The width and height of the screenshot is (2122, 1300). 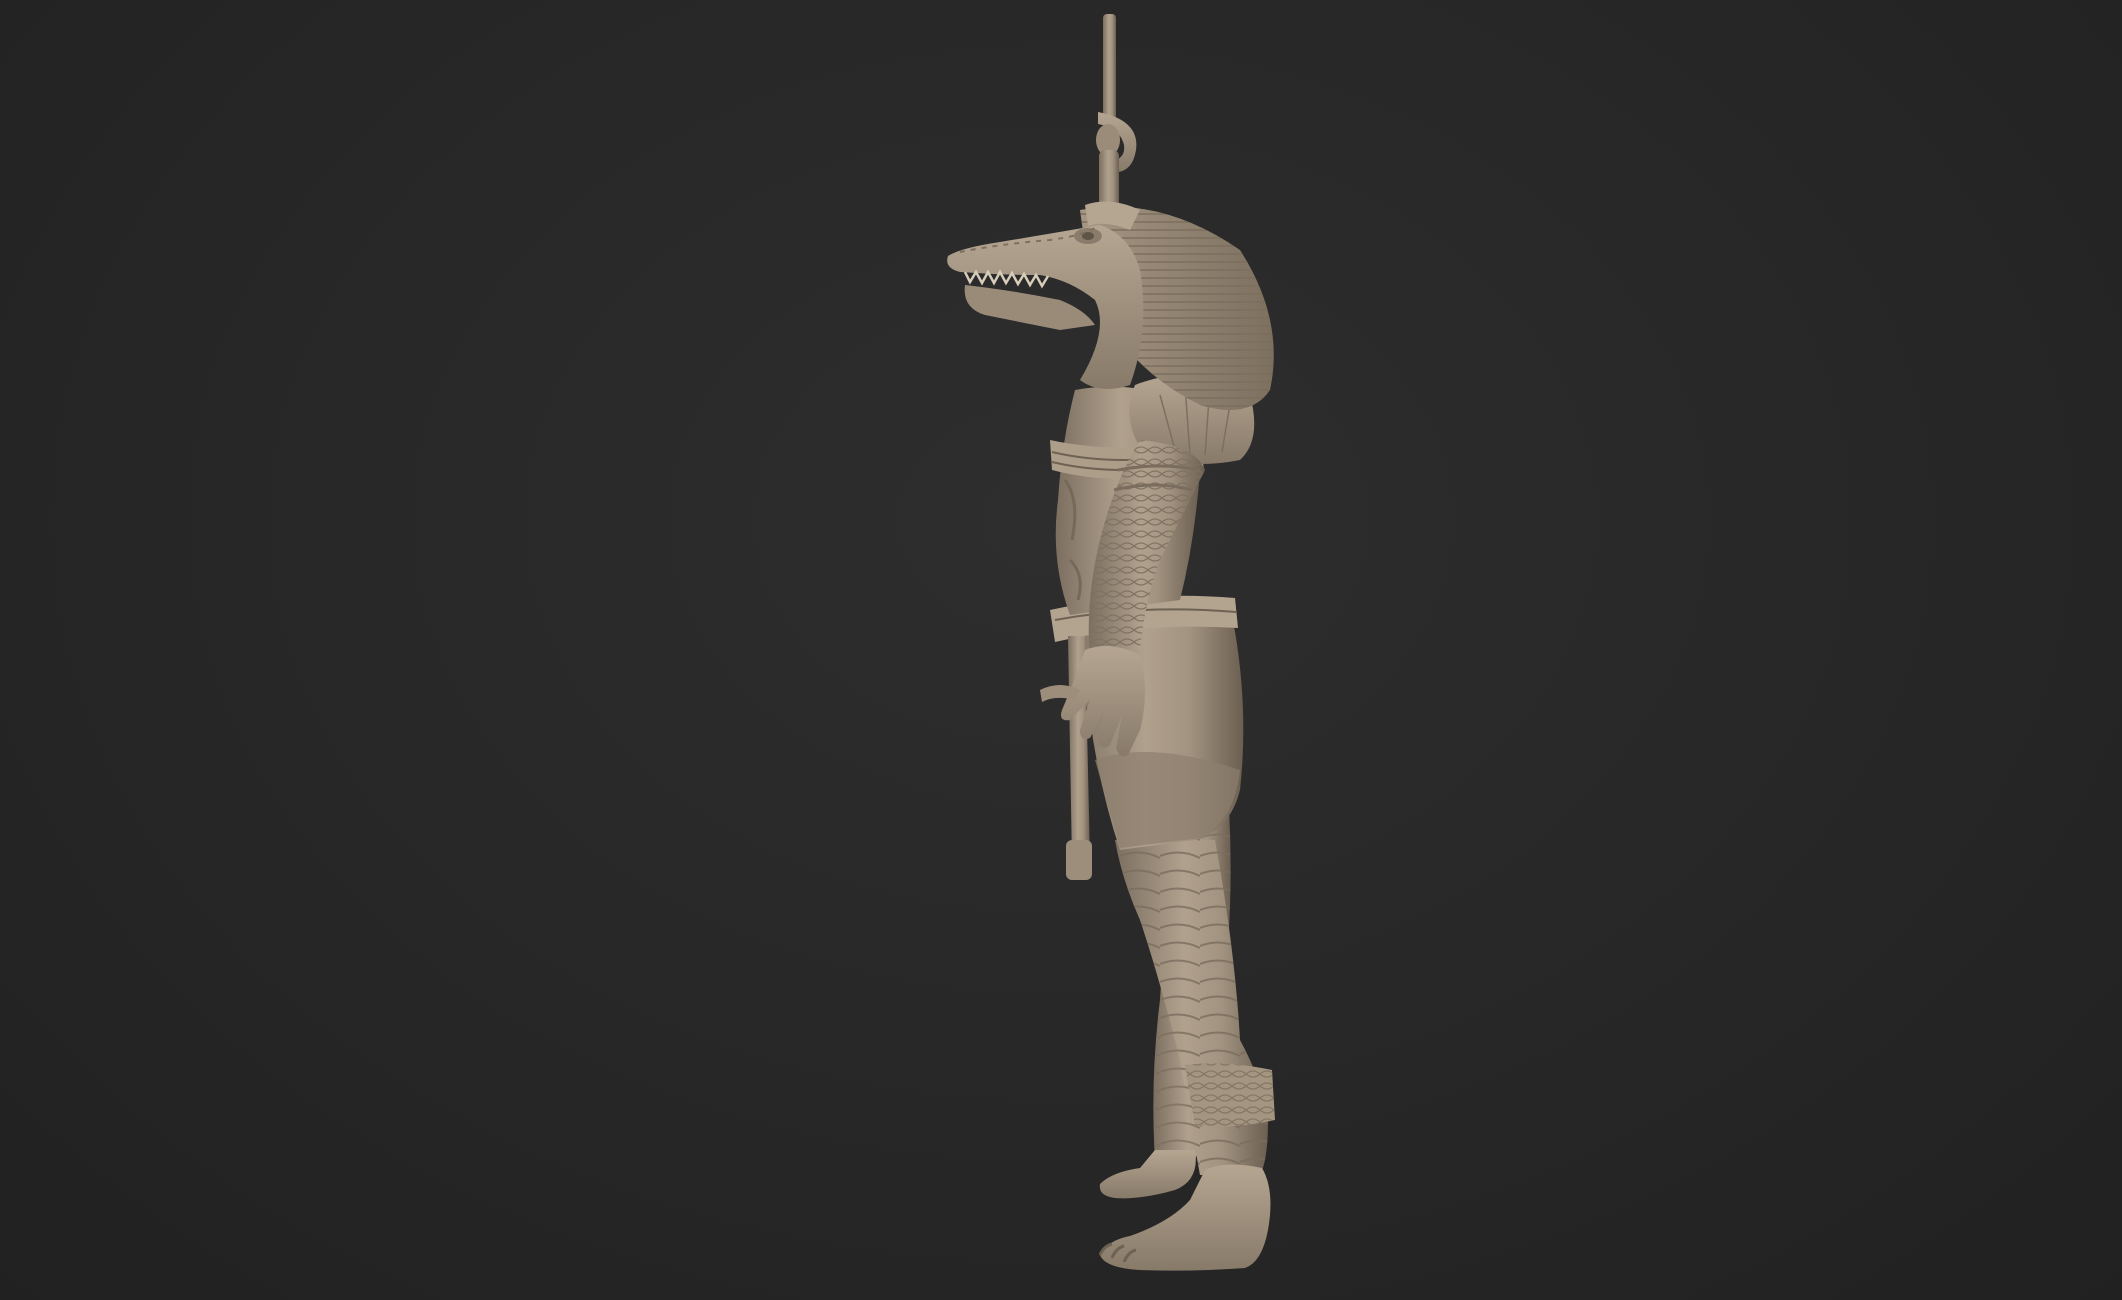 What do you see at coordinates (1045, 307) in the screenshot?
I see `crocodile-head` at bounding box center [1045, 307].